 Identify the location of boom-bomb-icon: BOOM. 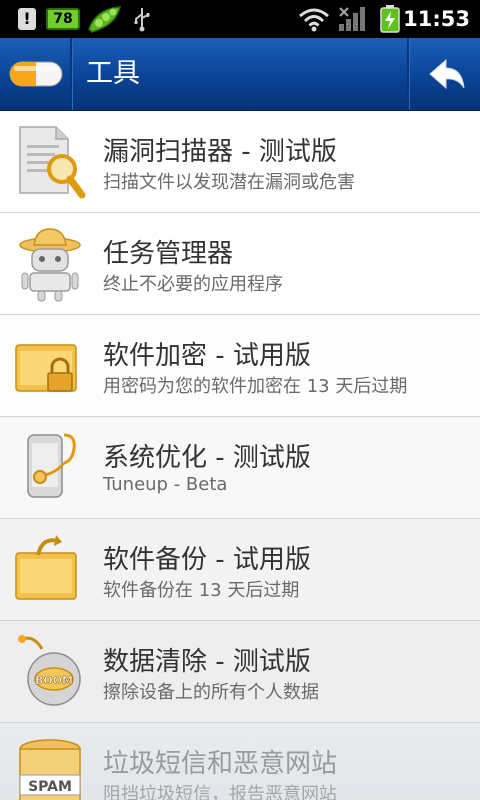
(49, 670).